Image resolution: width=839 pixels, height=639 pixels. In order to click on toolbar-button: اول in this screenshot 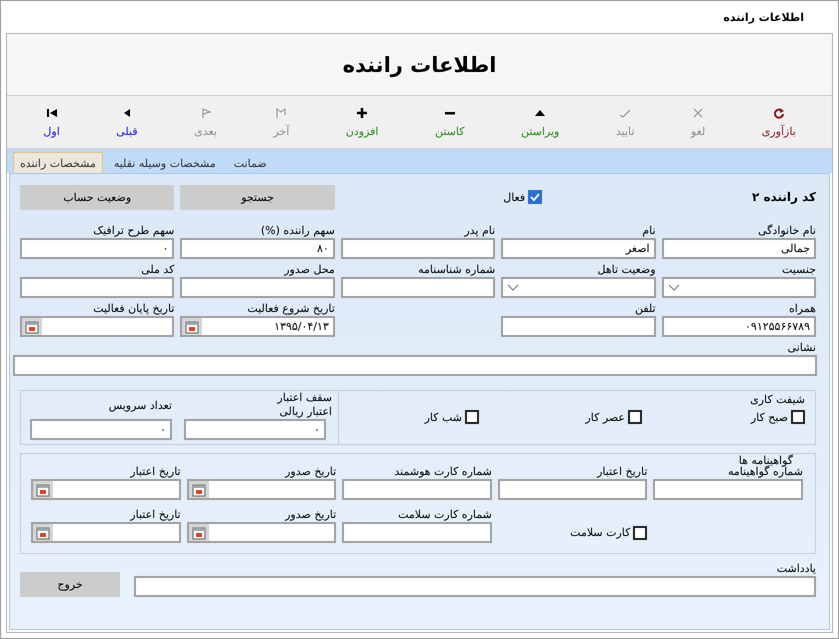, I will do `click(51, 122)`.